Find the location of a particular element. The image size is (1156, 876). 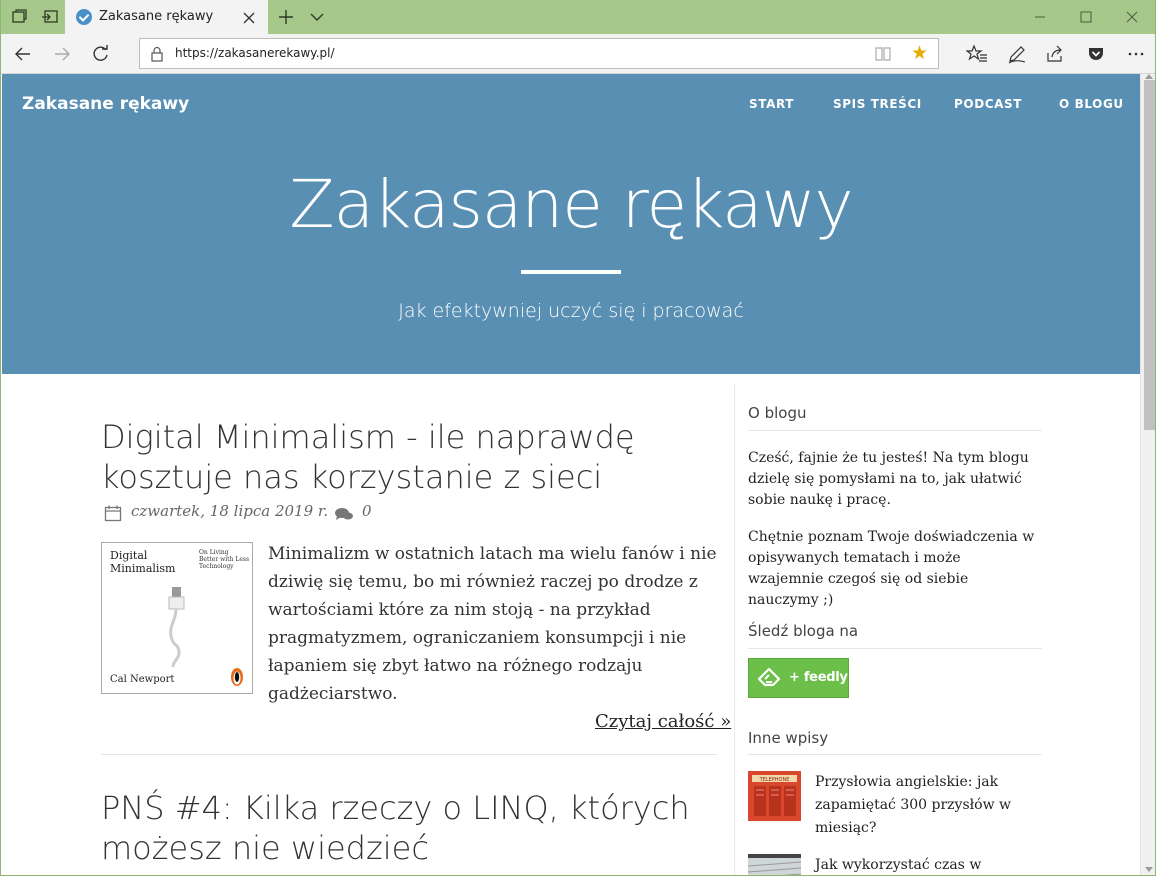

address-bar: https://zakasanerekawy.pl/ ★ is located at coordinates (539, 53).